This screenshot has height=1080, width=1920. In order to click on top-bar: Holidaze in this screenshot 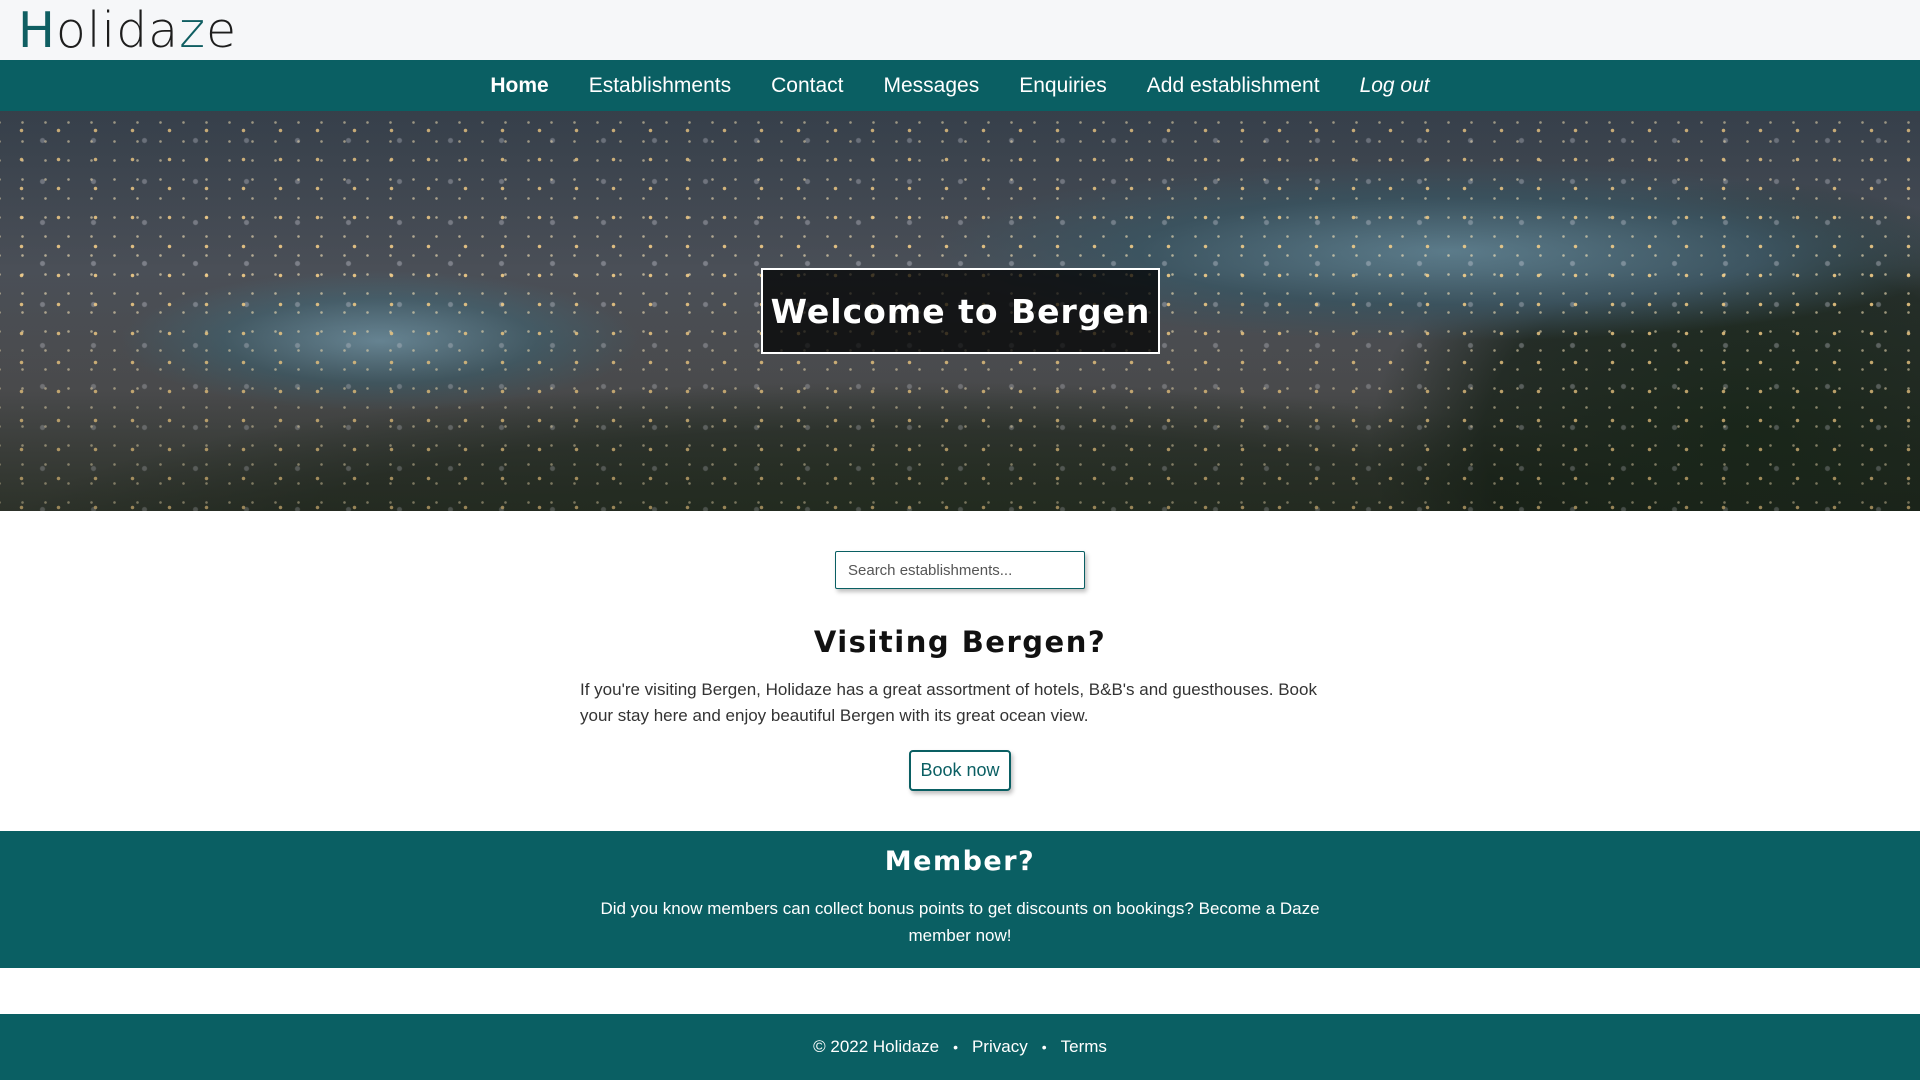, I will do `click(960, 30)`.